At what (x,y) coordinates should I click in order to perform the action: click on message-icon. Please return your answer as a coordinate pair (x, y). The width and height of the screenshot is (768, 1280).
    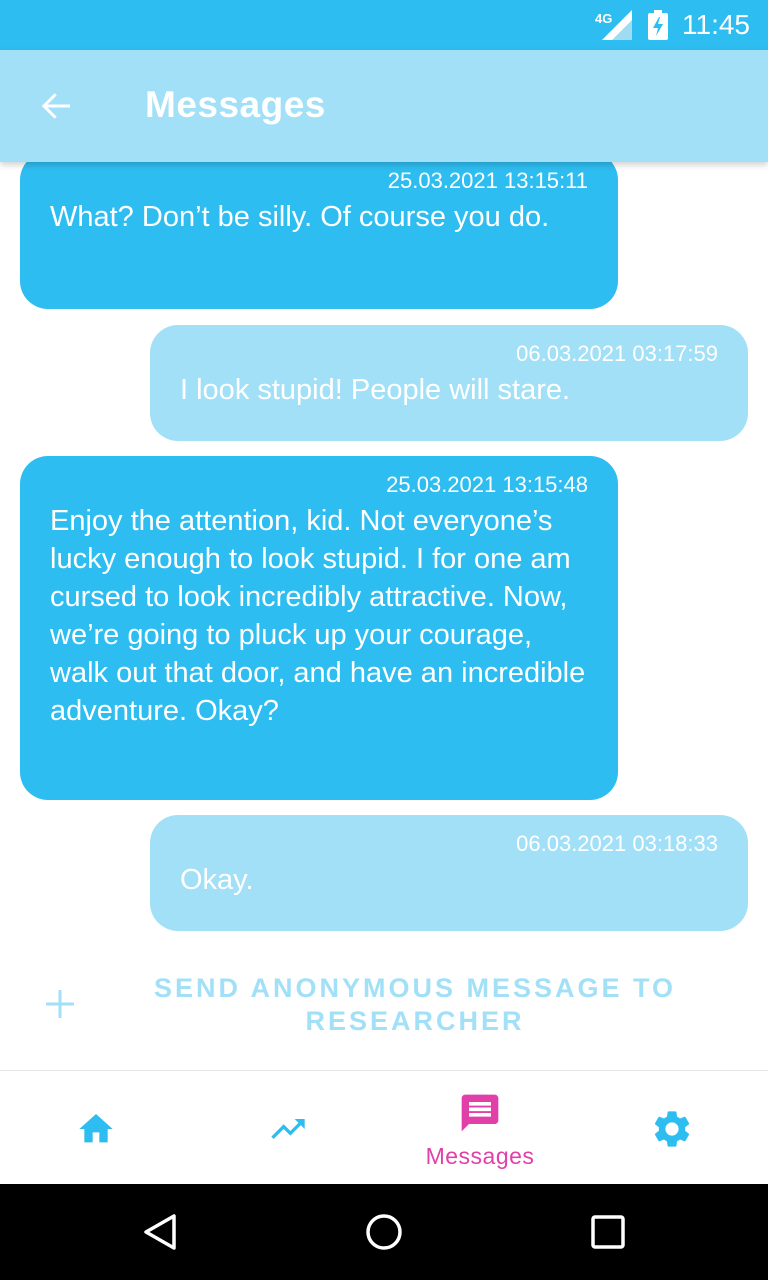
    Looking at the image, I should click on (480, 1113).